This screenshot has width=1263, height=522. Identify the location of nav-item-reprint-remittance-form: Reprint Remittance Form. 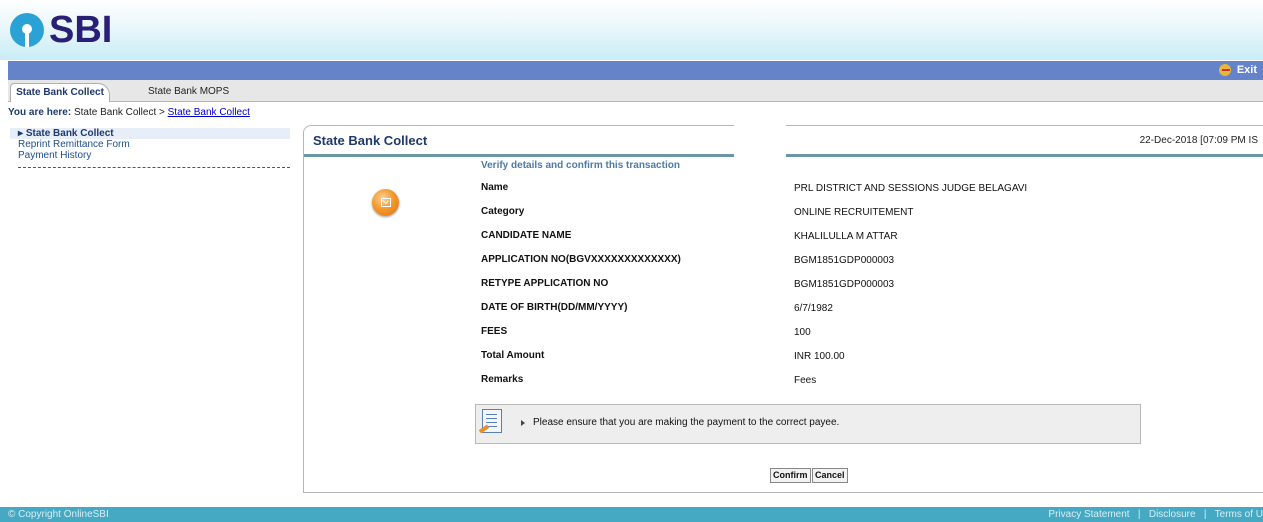
(154, 144).